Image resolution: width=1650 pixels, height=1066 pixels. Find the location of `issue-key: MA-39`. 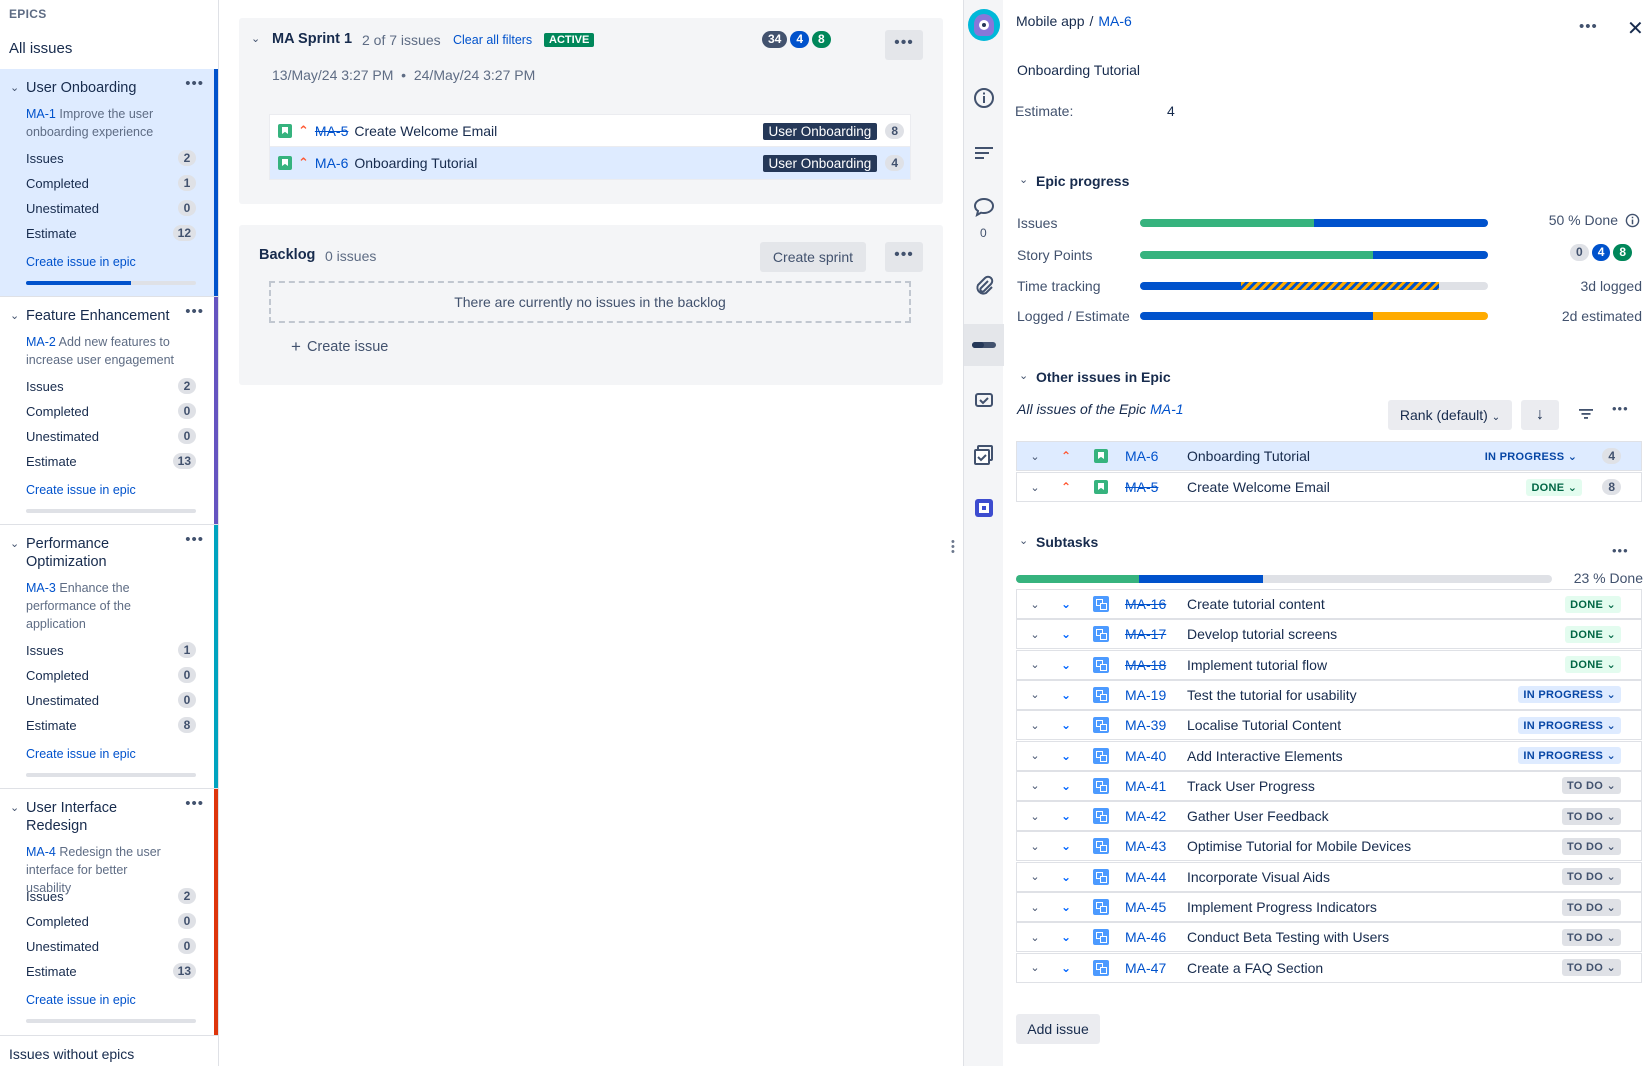

issue-key: MA-39 is located at coordinates (1156, 725).